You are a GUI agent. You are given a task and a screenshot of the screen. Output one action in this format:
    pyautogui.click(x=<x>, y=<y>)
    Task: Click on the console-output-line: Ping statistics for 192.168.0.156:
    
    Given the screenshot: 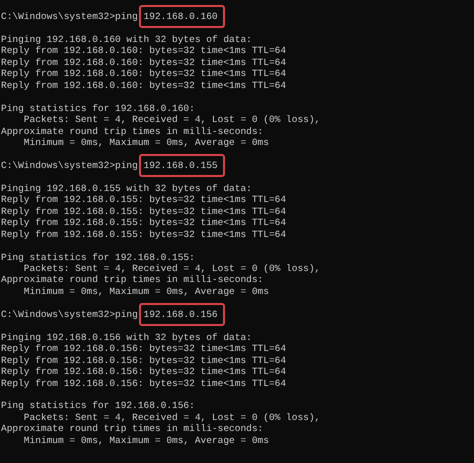 What is the action you would take?
    pyautogui.click(x=98, y=406)
    